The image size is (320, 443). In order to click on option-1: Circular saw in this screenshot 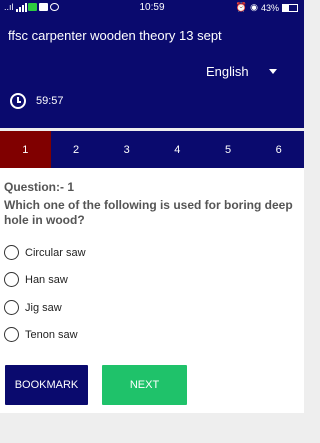, I will do `click(45, 252)`.